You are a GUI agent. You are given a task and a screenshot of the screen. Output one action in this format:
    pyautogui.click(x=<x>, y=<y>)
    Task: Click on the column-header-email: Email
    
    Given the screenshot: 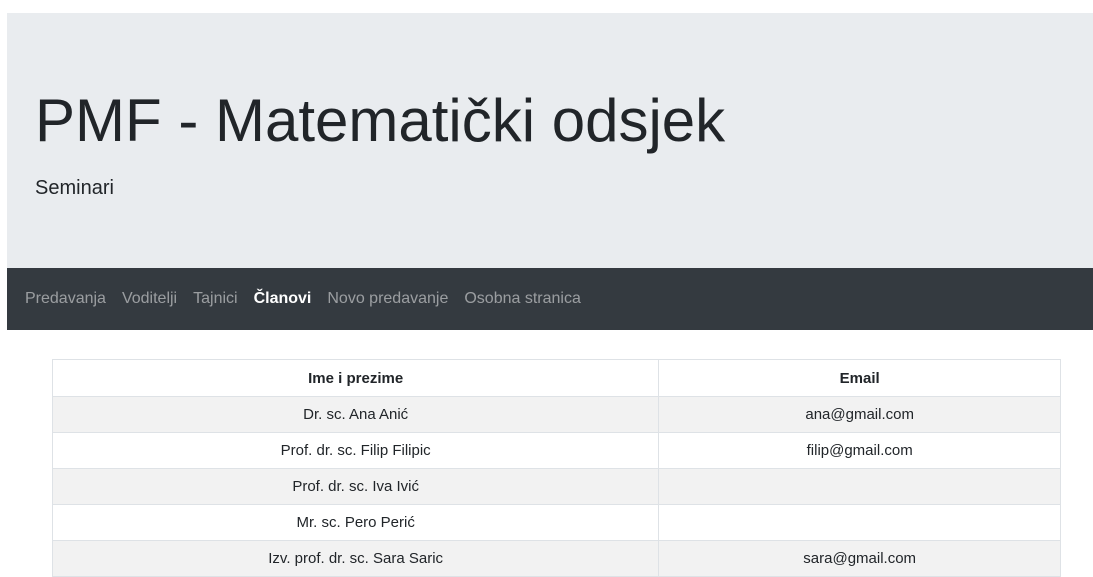 What is the action you would take?
    pyautogui.click(x=859, y=378)
    